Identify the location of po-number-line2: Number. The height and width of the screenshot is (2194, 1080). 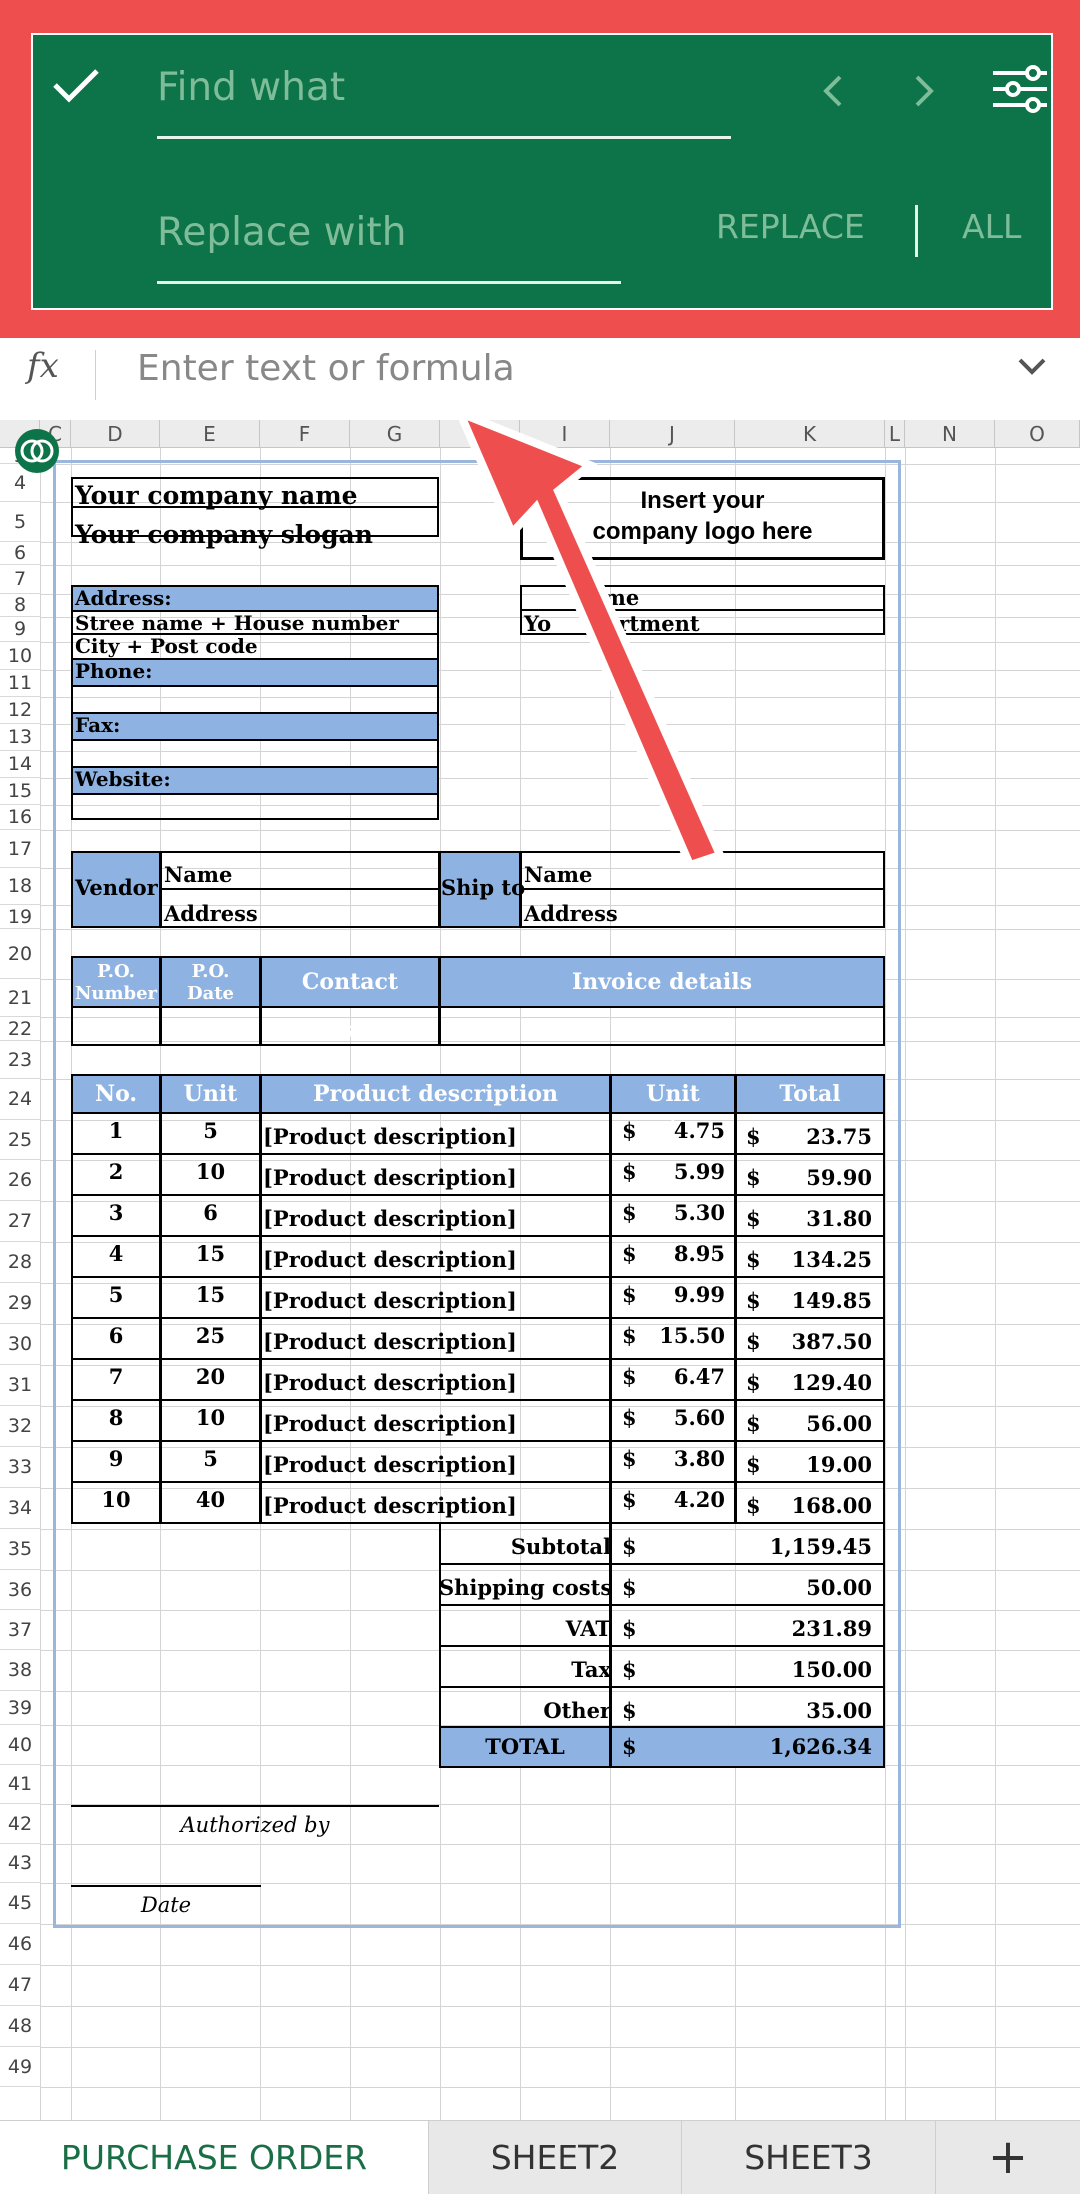
(116, 993).